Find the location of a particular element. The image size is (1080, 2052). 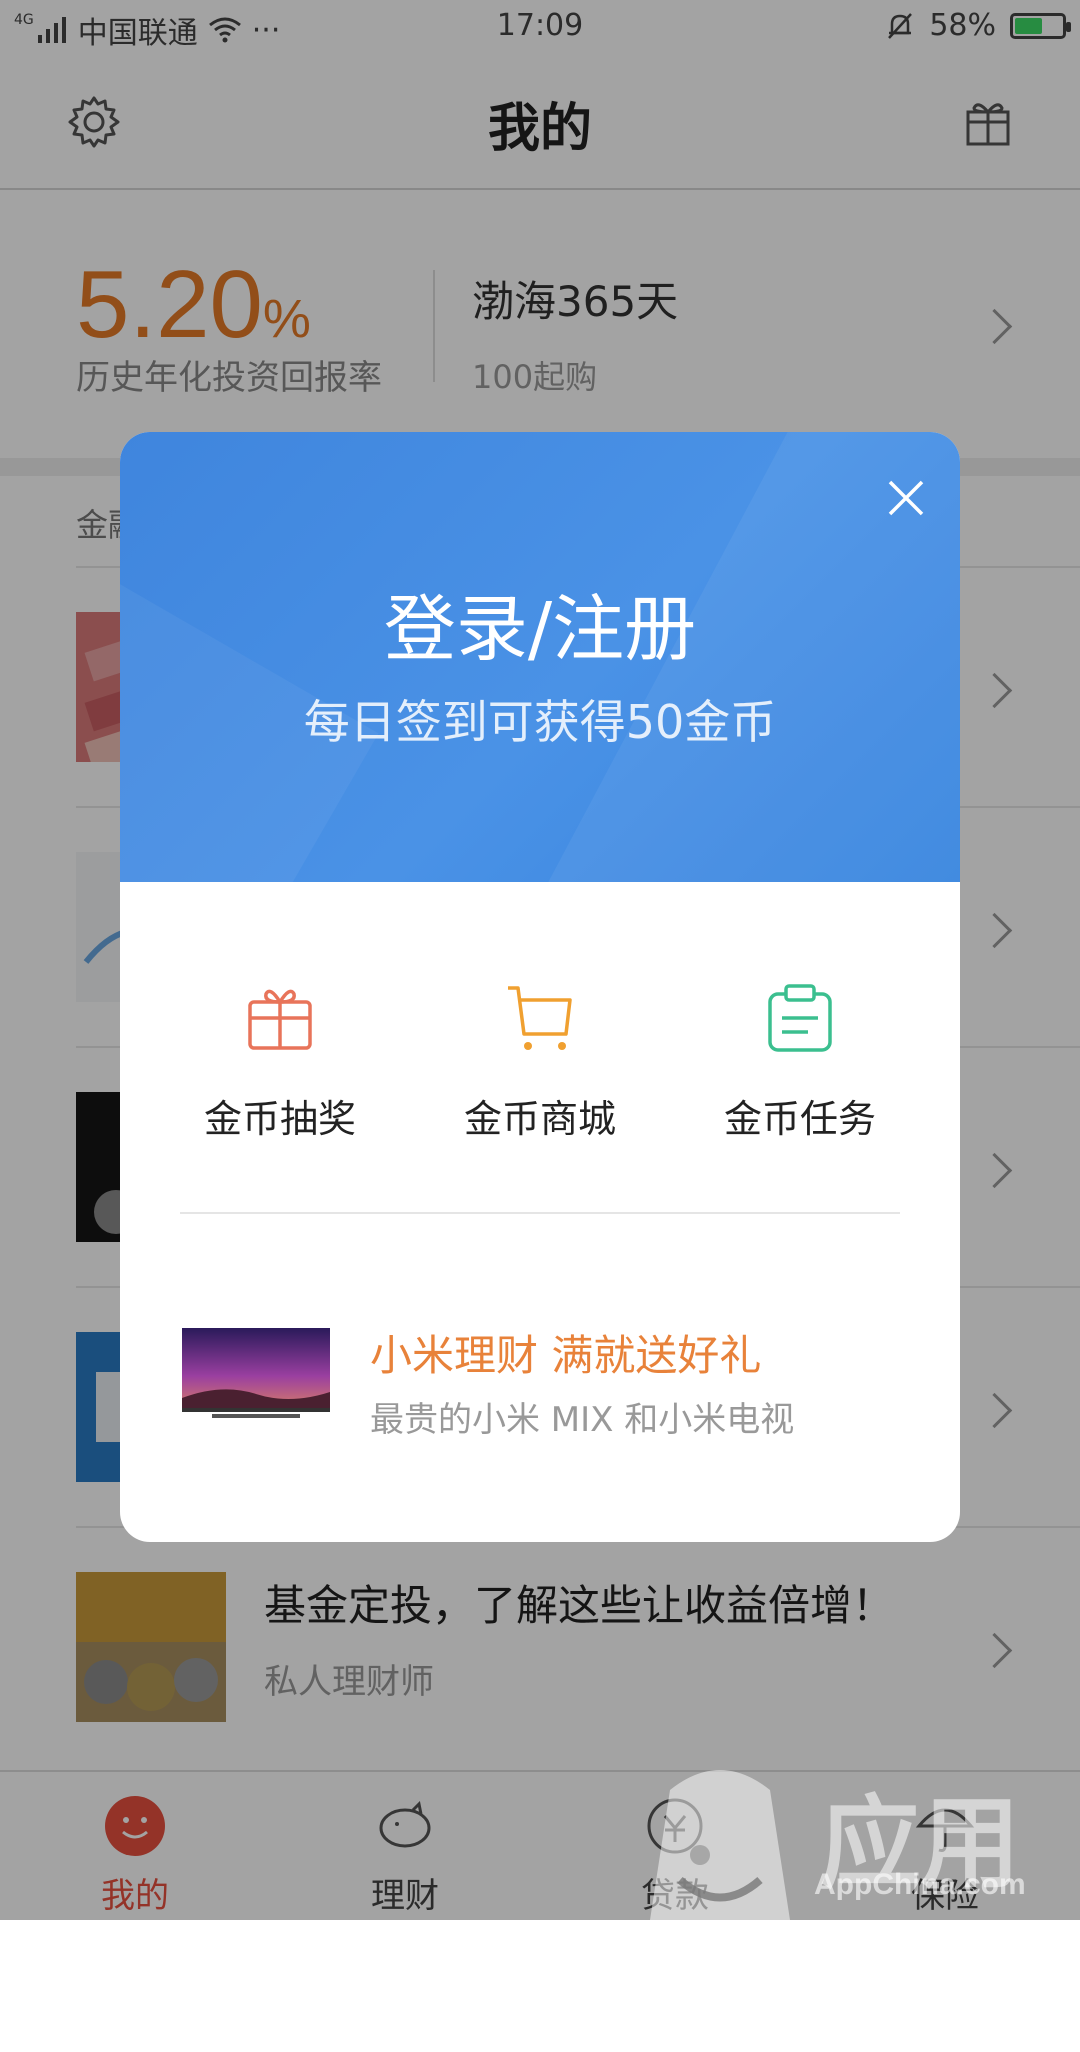

clipboard-icon is located at coordinates (800, 1018).